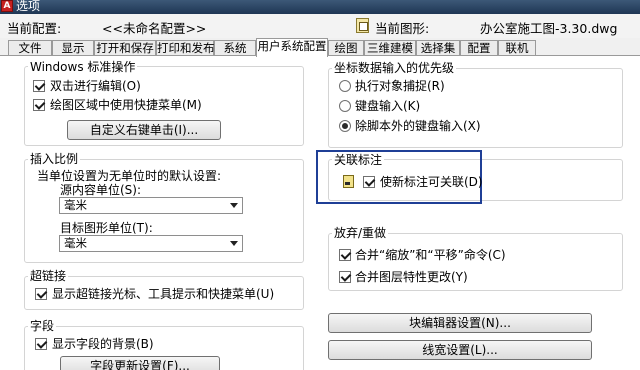 This screenshot has width=640, height=370. I want to click on running-object-snap-radio, so click(345, 86).